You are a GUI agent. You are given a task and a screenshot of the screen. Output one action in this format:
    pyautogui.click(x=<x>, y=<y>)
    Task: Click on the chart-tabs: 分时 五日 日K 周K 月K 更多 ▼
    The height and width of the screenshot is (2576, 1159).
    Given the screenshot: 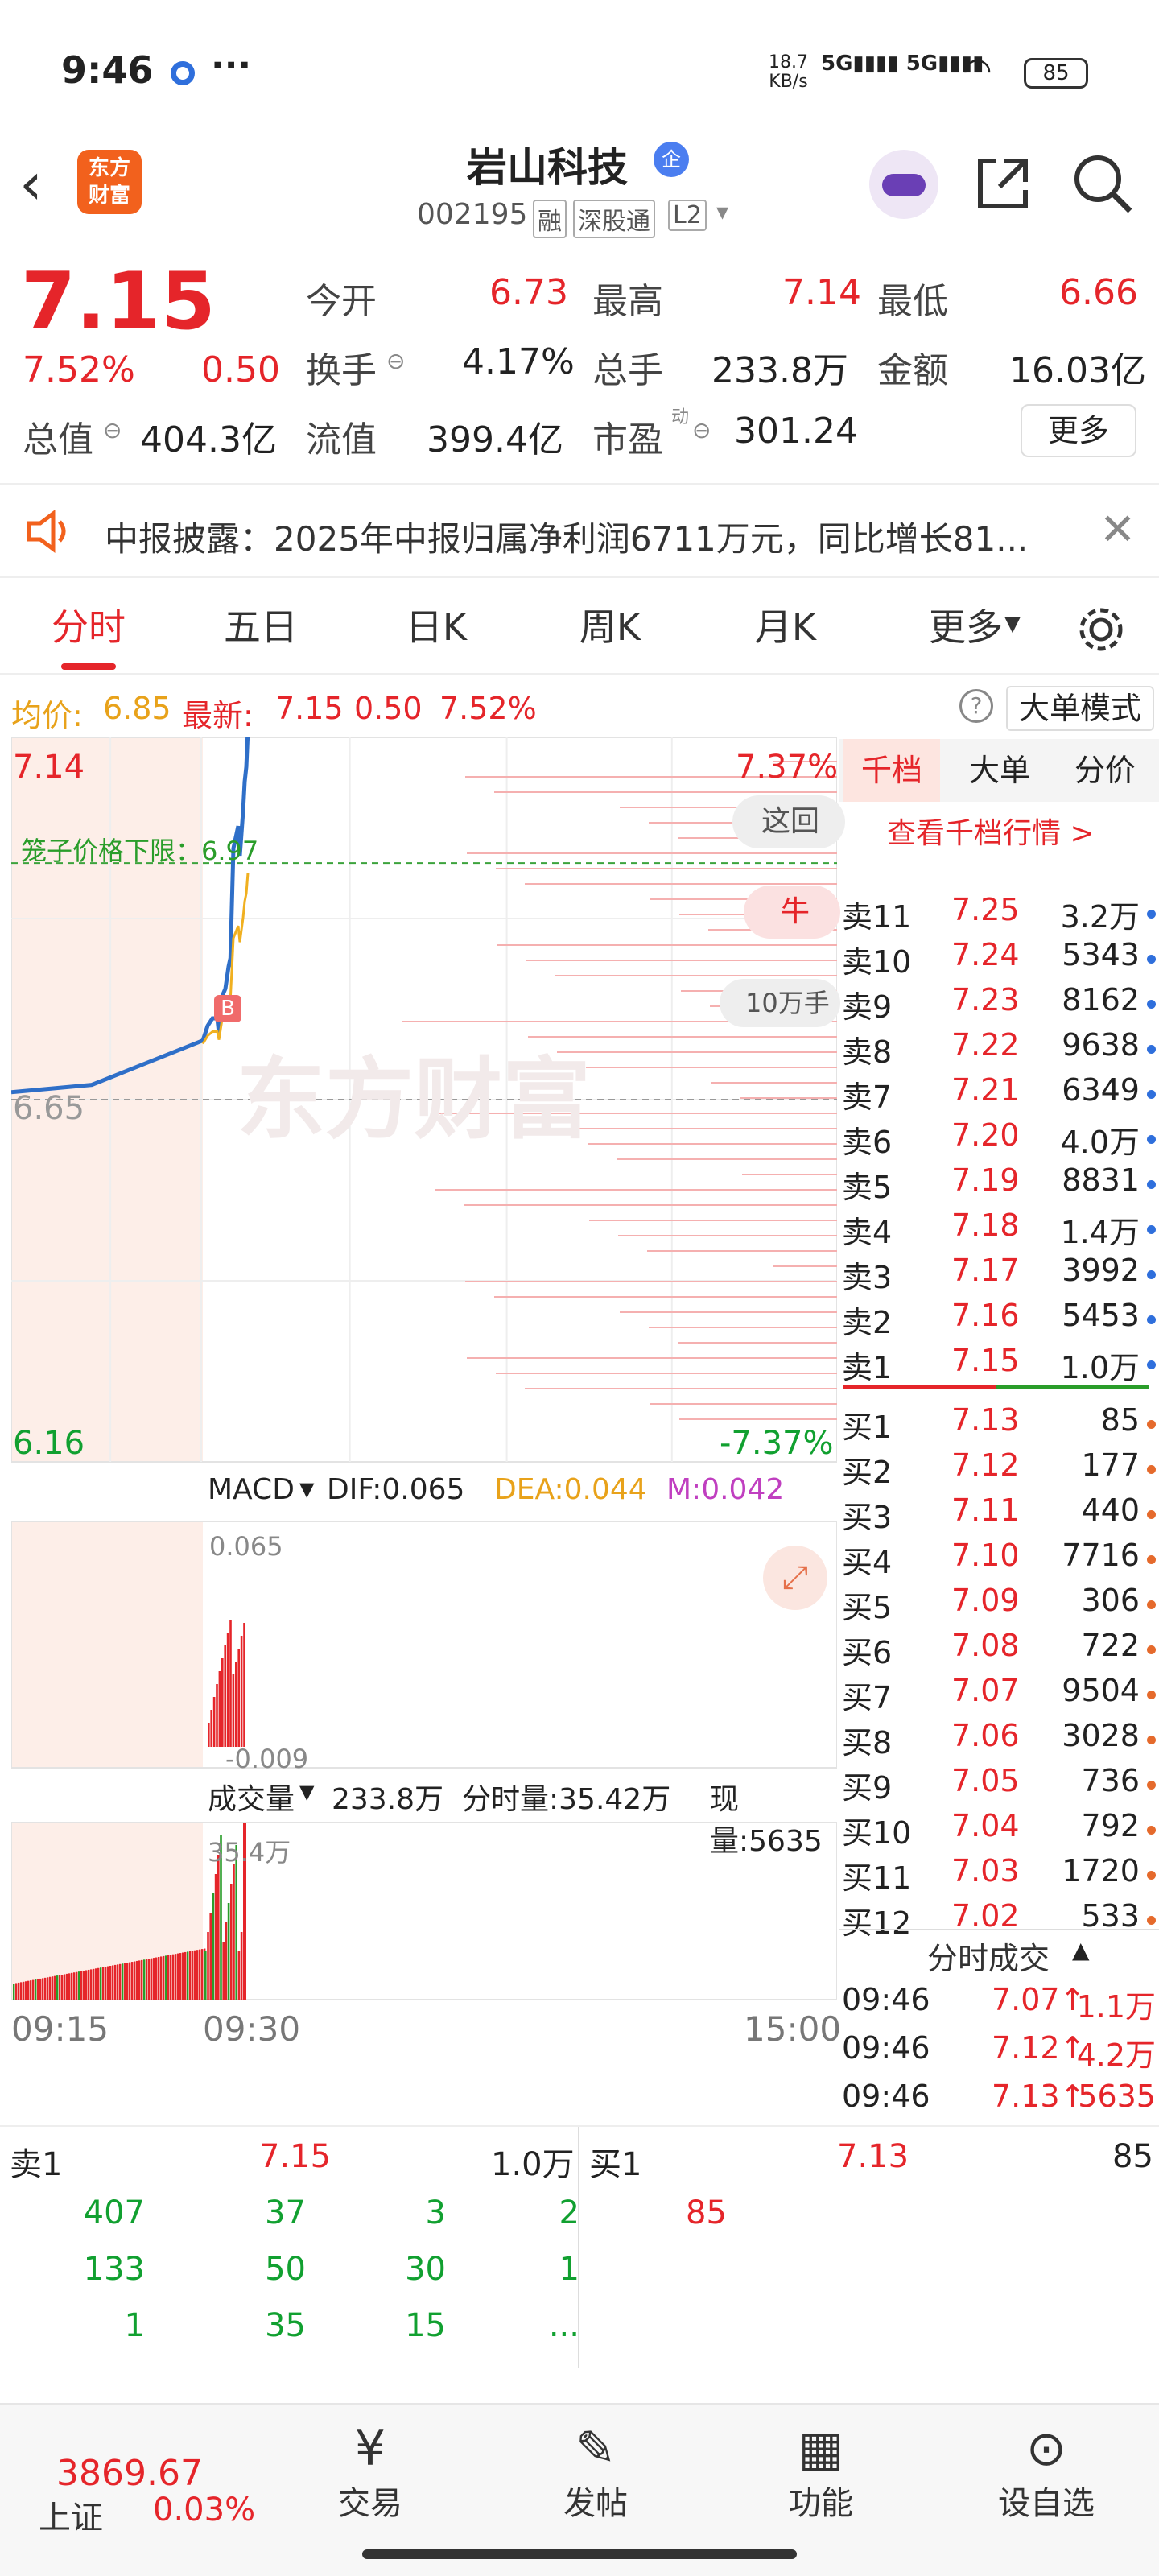 What is the action you would take?
    pyautogui.click(x=579, y=627)
    